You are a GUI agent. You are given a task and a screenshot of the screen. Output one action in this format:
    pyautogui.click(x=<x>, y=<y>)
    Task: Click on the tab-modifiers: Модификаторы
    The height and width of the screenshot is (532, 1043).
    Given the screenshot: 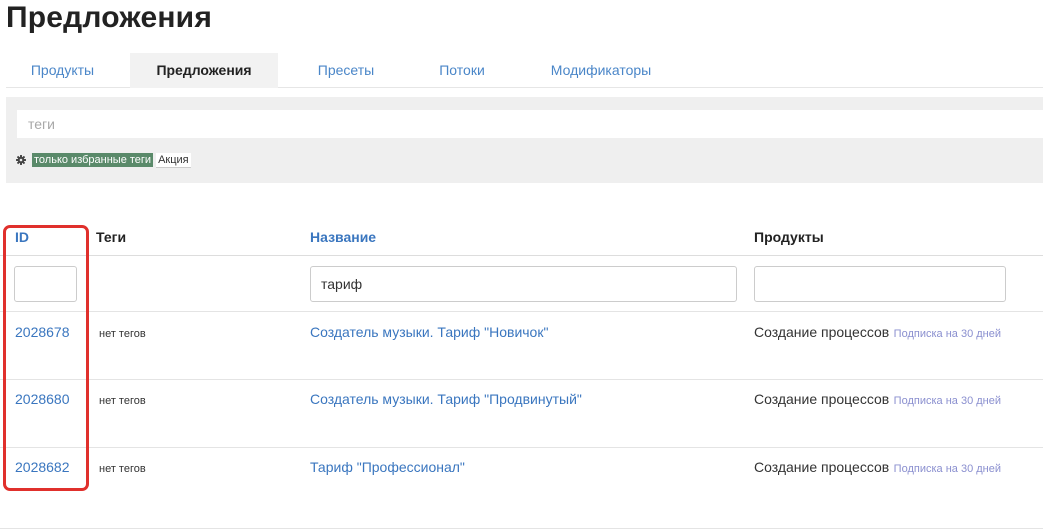 What is the action you would take?
    pyautogui.click(x=601, y=70)
    